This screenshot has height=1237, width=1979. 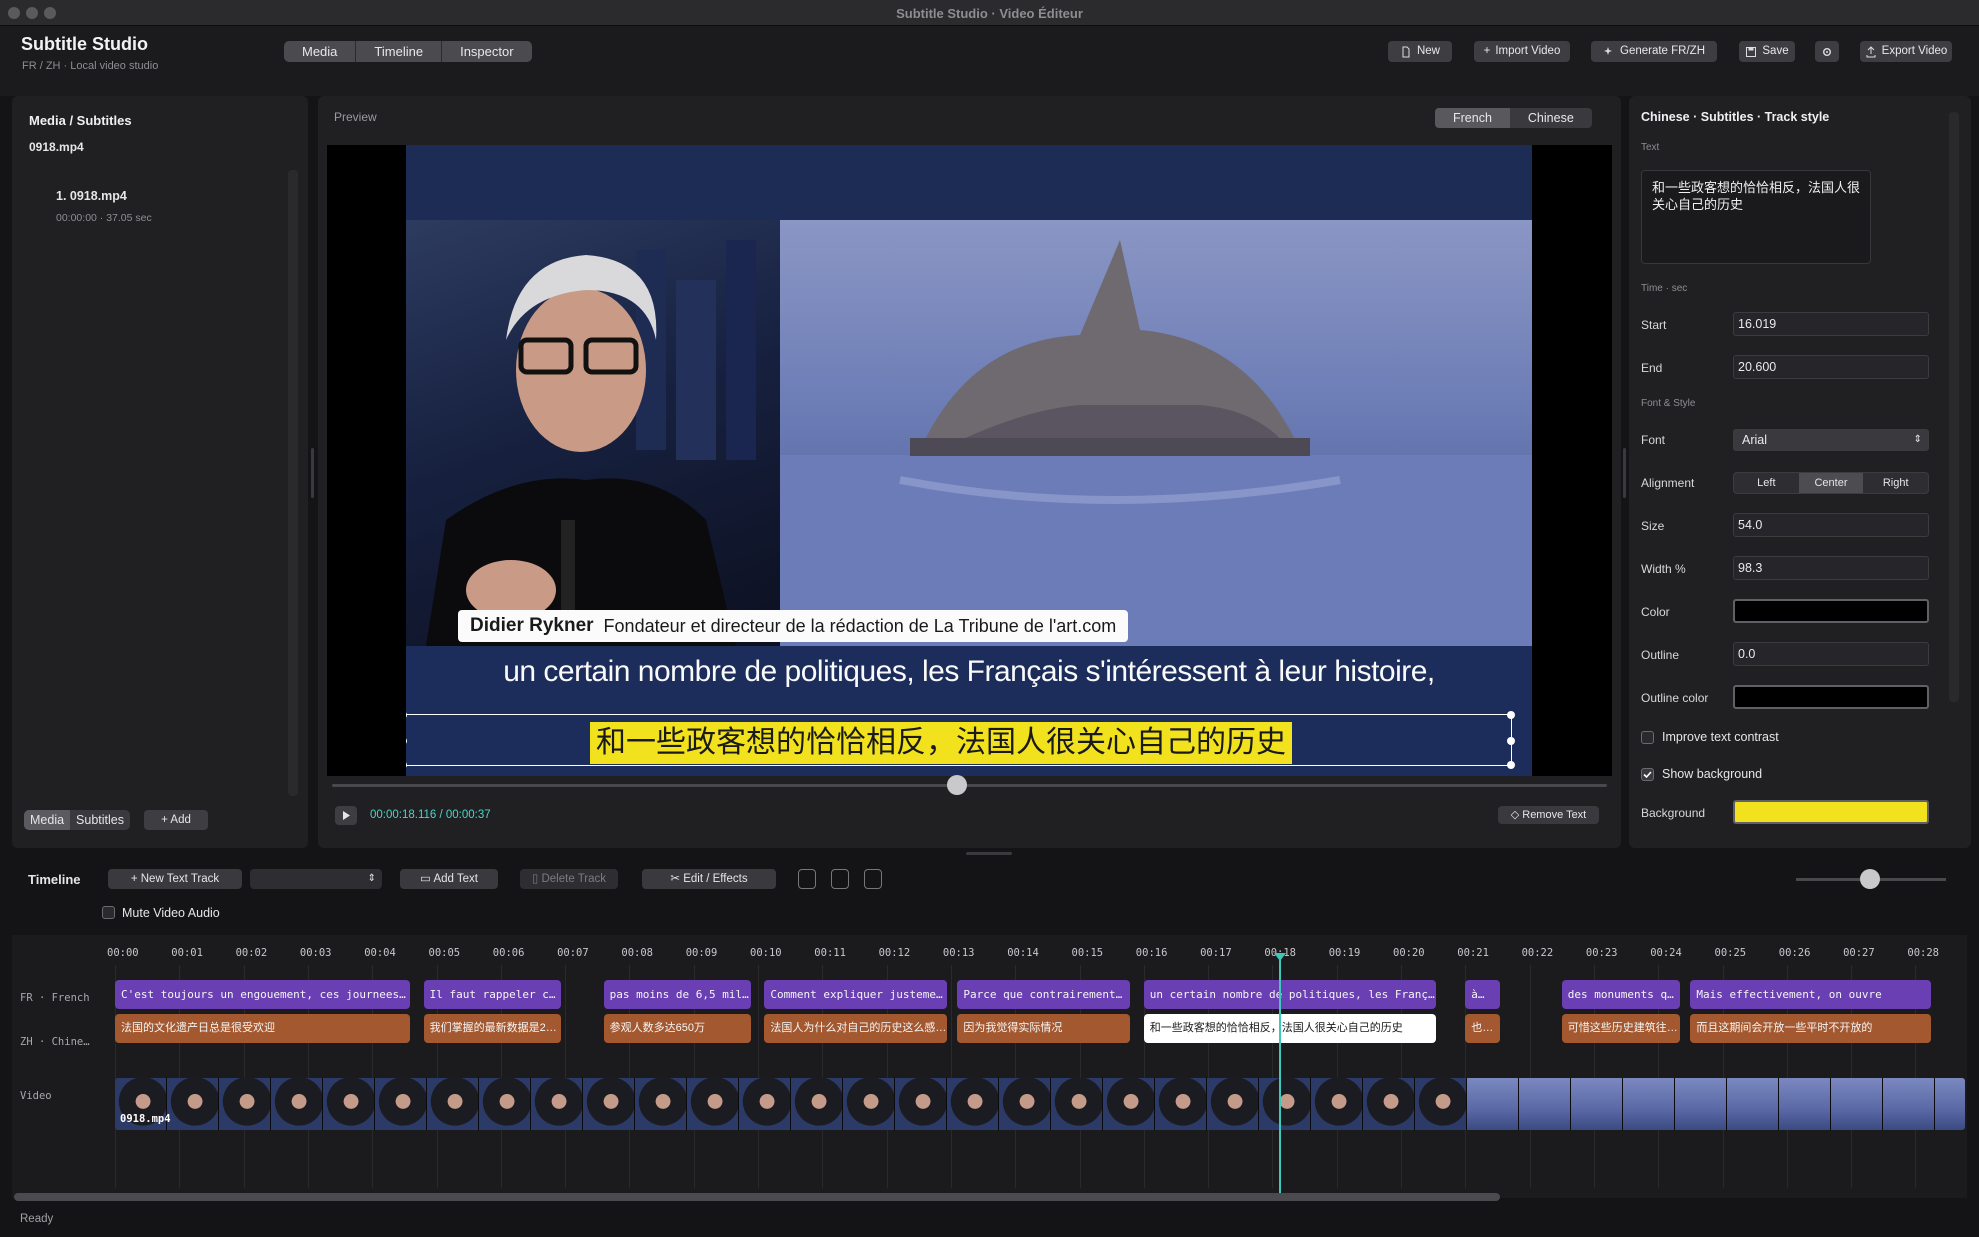 I want to click on timeline-horizontal-scrollbar, so click(x=757, y=1197).